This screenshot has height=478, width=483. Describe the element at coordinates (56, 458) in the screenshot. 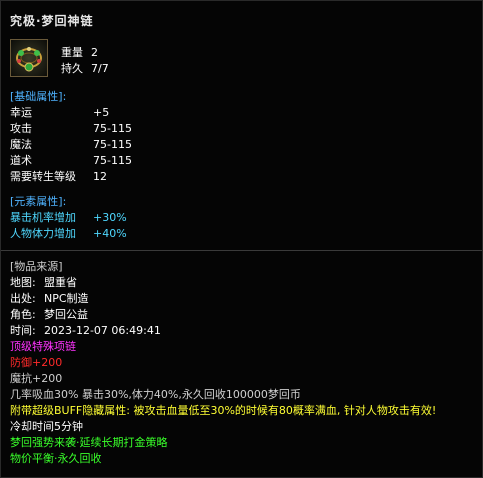

I see `balance-line: 物价平衡·永久回收` at that location.